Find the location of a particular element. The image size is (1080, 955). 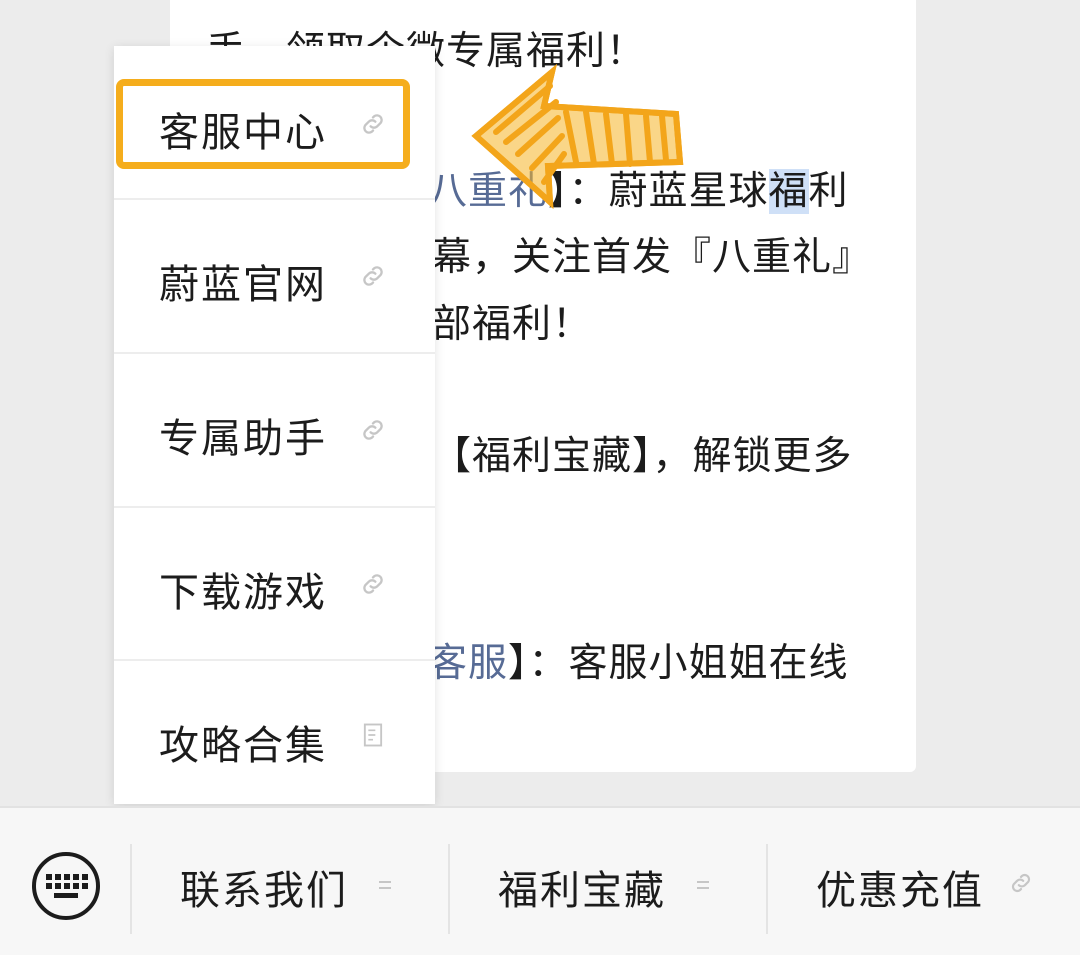

article-text-line: 客服】：客服小姐姐在线 is located at coordinates (638, 663).